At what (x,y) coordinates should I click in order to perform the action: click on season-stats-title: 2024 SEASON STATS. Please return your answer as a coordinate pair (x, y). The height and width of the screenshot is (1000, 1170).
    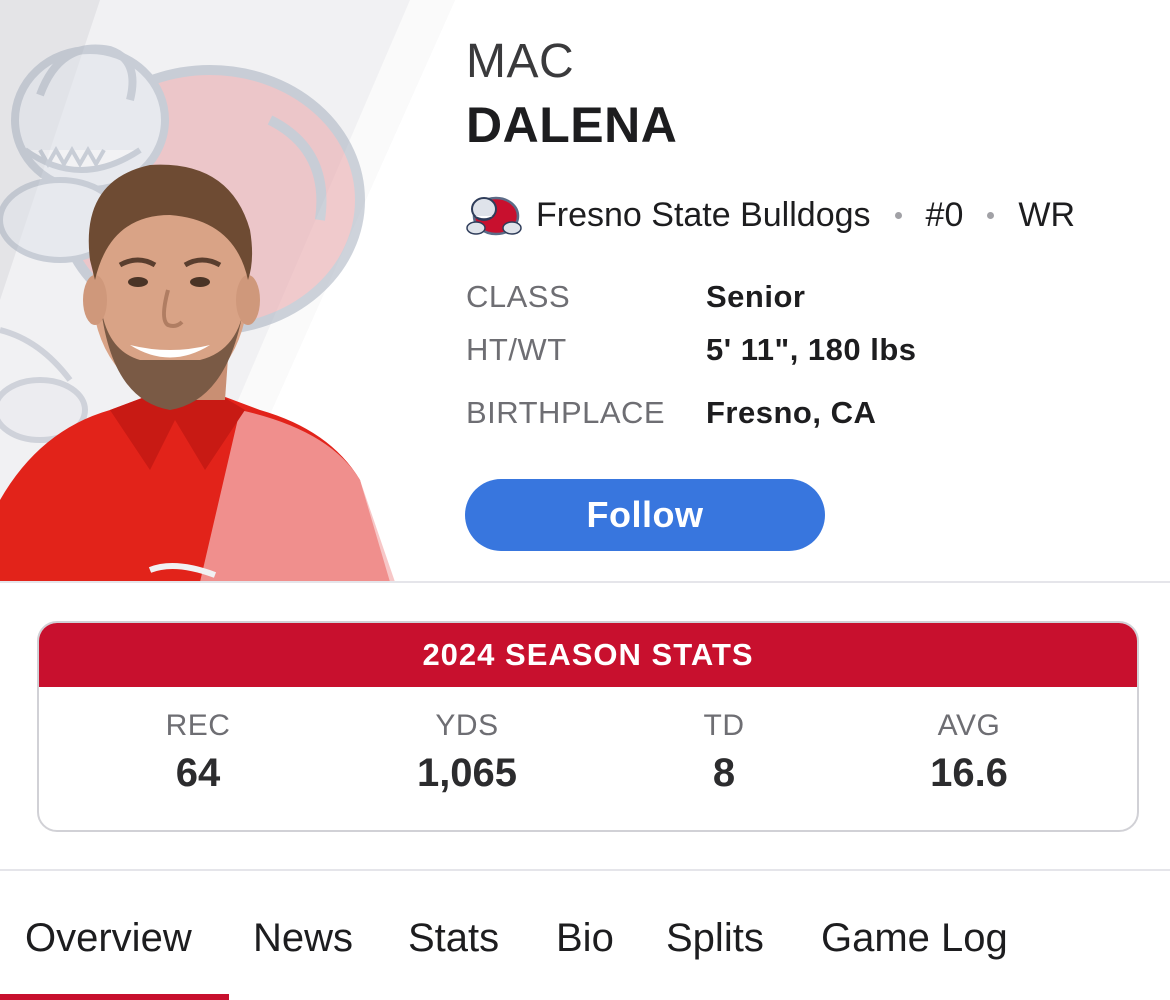
    Looking at the image, I should click on (588, 655).